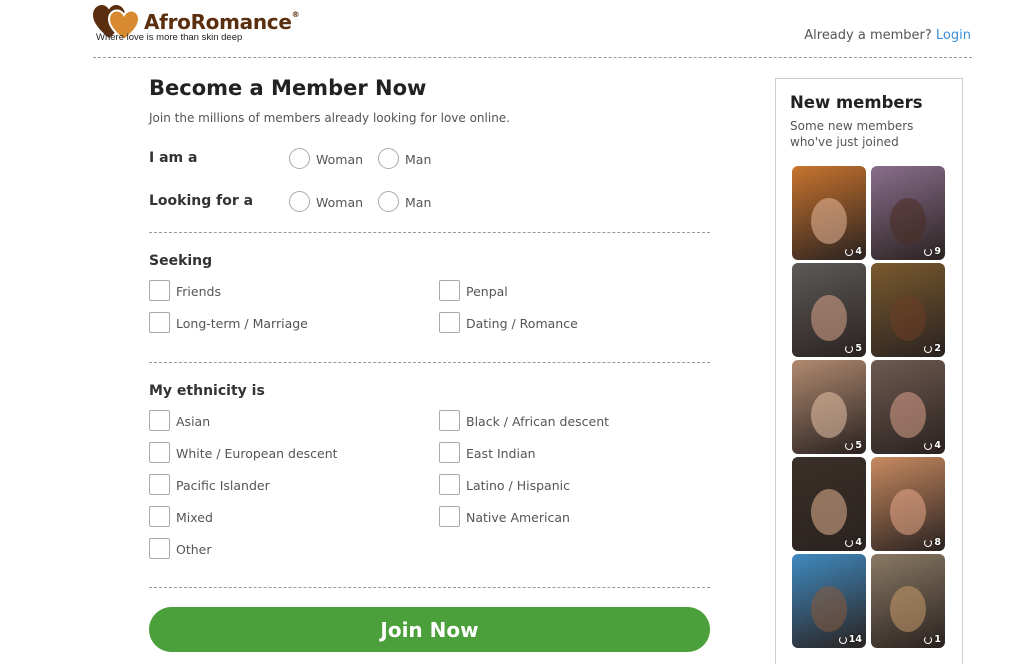  Describe the element at coordinates (856, 102) in the screenshot. I see `new-members-title: New members` at that location.